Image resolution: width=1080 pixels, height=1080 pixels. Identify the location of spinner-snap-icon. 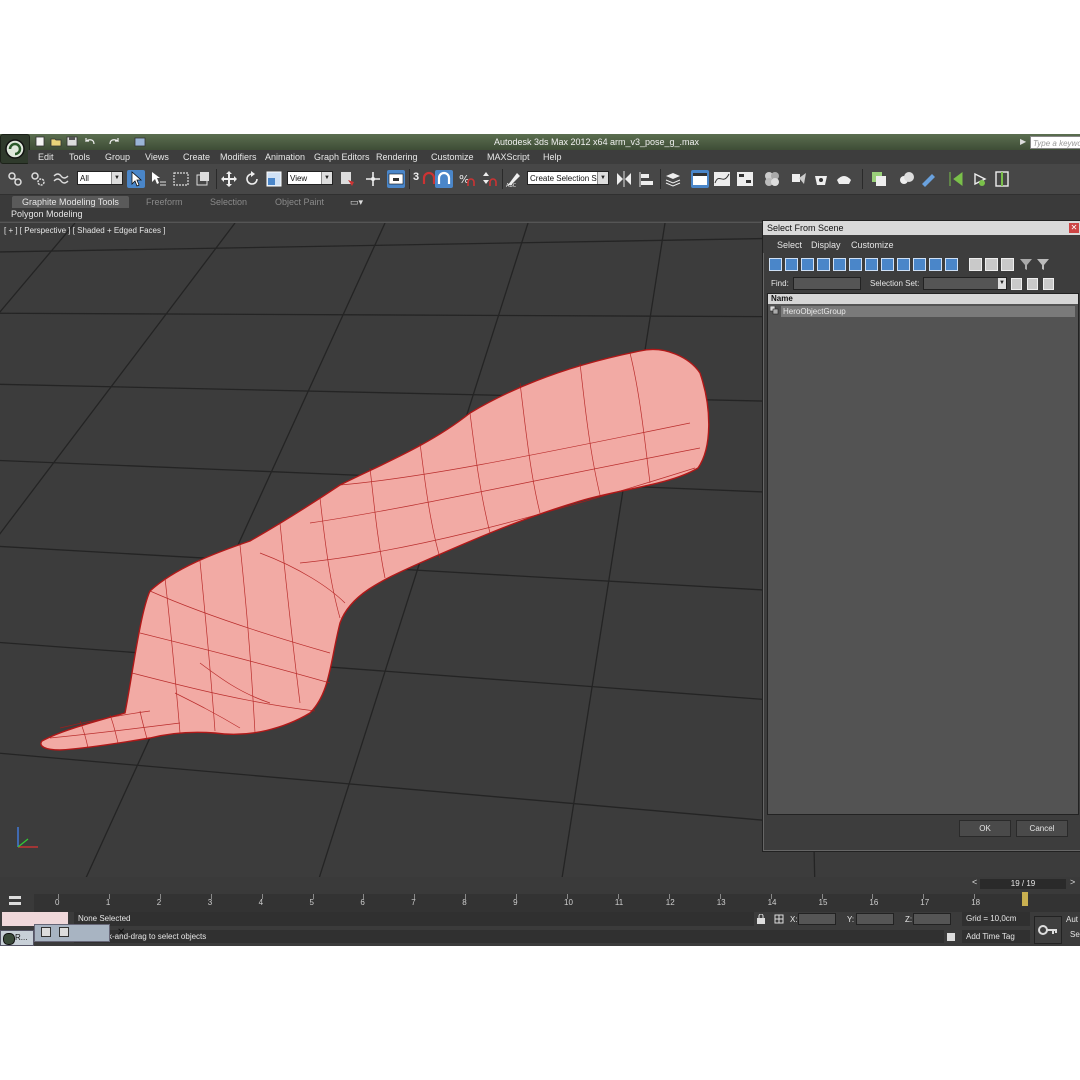
(489, 179).